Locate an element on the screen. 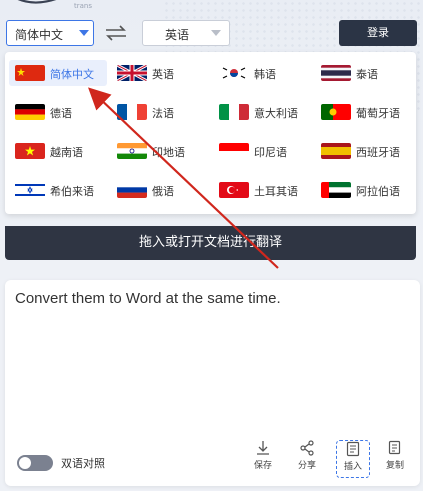 The width and height of the screenshot is (423, 491). share-icon is located at coordinates (307, 448).